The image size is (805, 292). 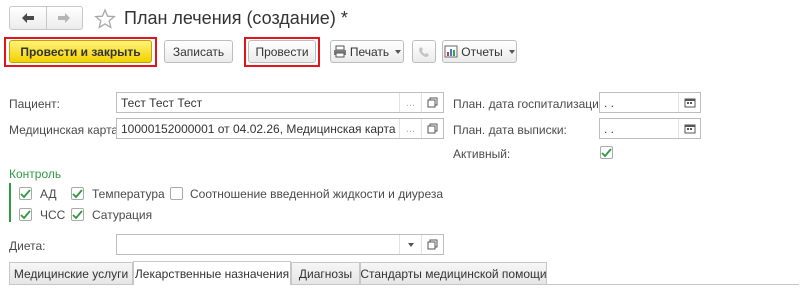 What do you see at coordinates (80, 51) in the screenshot?
I see `post-and-close-button: Провести и закрыть` at bounding box center [80, 51].